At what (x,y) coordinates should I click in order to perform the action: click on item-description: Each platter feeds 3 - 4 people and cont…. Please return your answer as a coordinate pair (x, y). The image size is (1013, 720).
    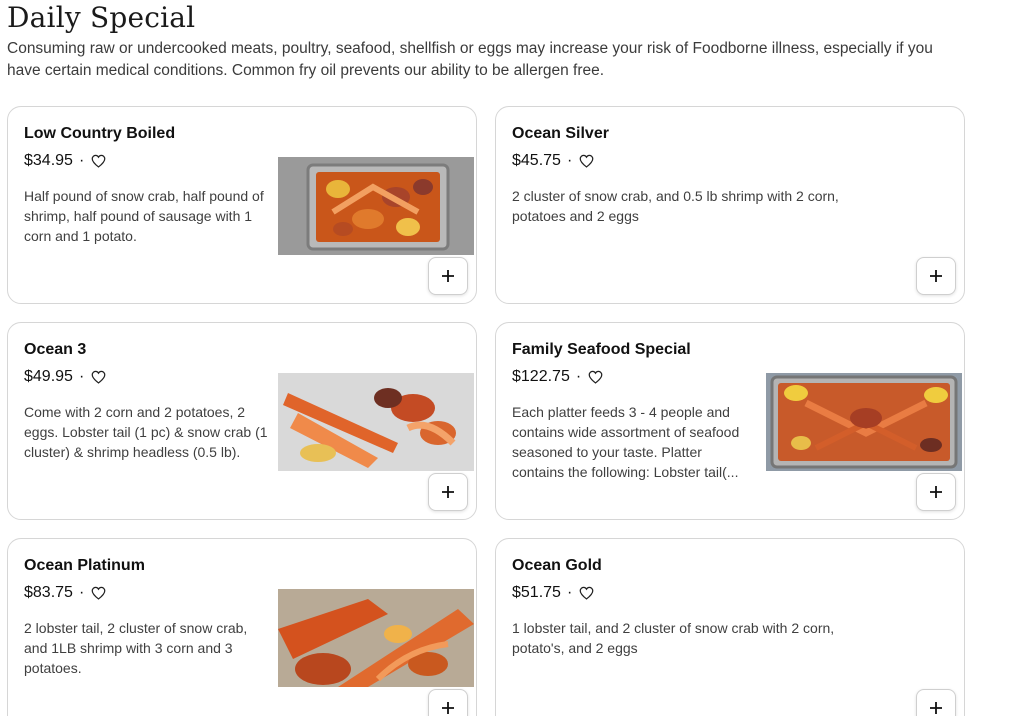
    Looking at the image, I should click on (626, 442).